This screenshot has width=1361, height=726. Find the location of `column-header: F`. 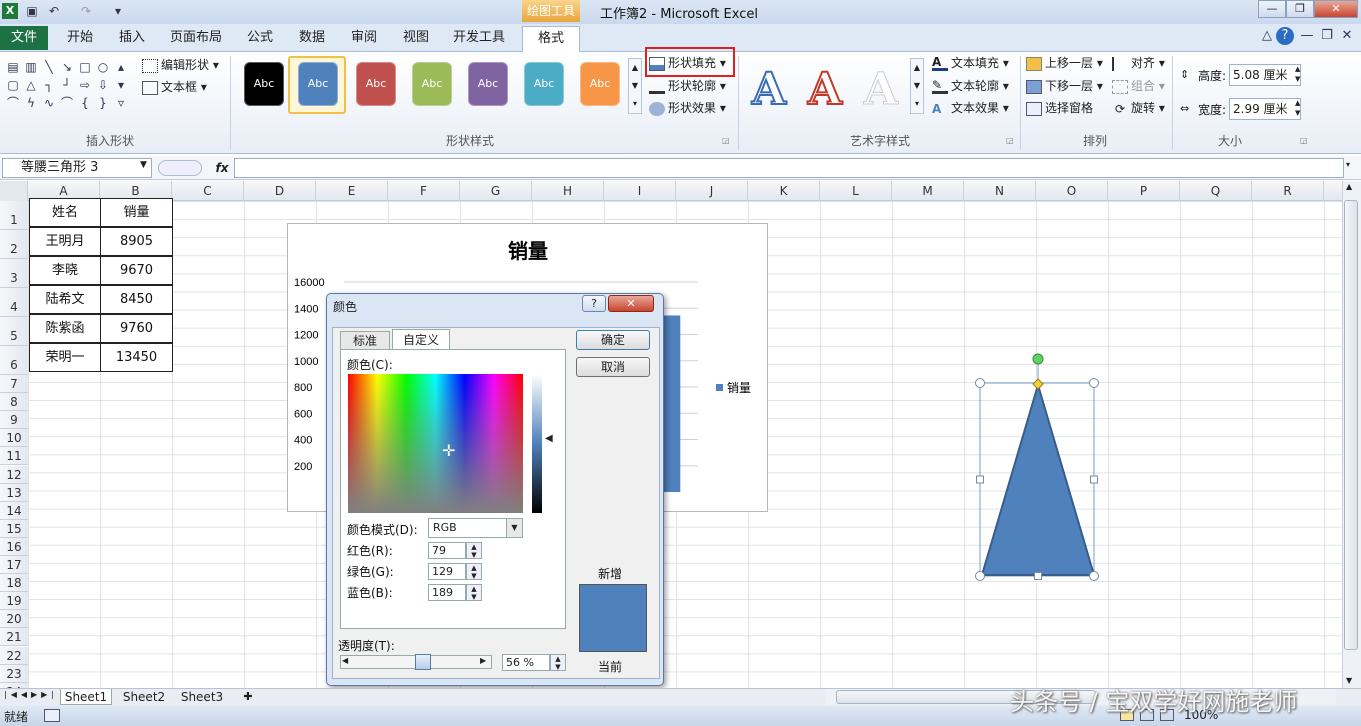

column-header: F is located at coordinates (424, 191).